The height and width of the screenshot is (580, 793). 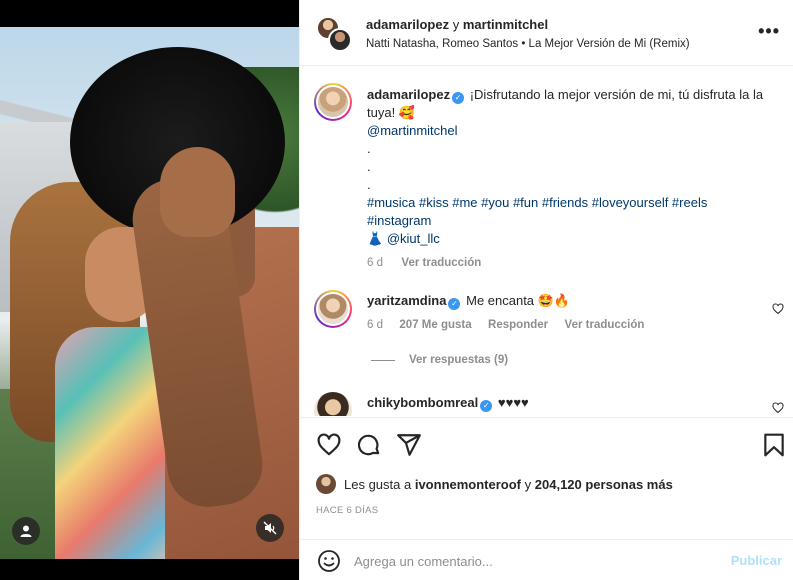 What do you see at coordinates (413, 238) in the screenshot?
I see `mention-link: @kiut_llc` at bounding box center [413, 238].